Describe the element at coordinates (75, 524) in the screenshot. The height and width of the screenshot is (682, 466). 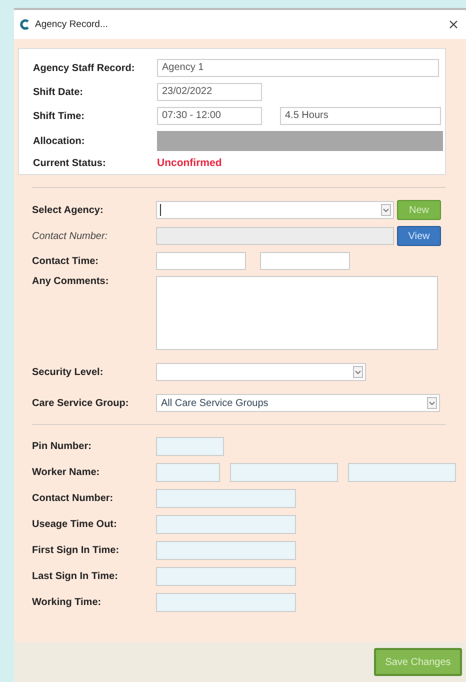
I see `field-label: Useage Time Out:` at that location.